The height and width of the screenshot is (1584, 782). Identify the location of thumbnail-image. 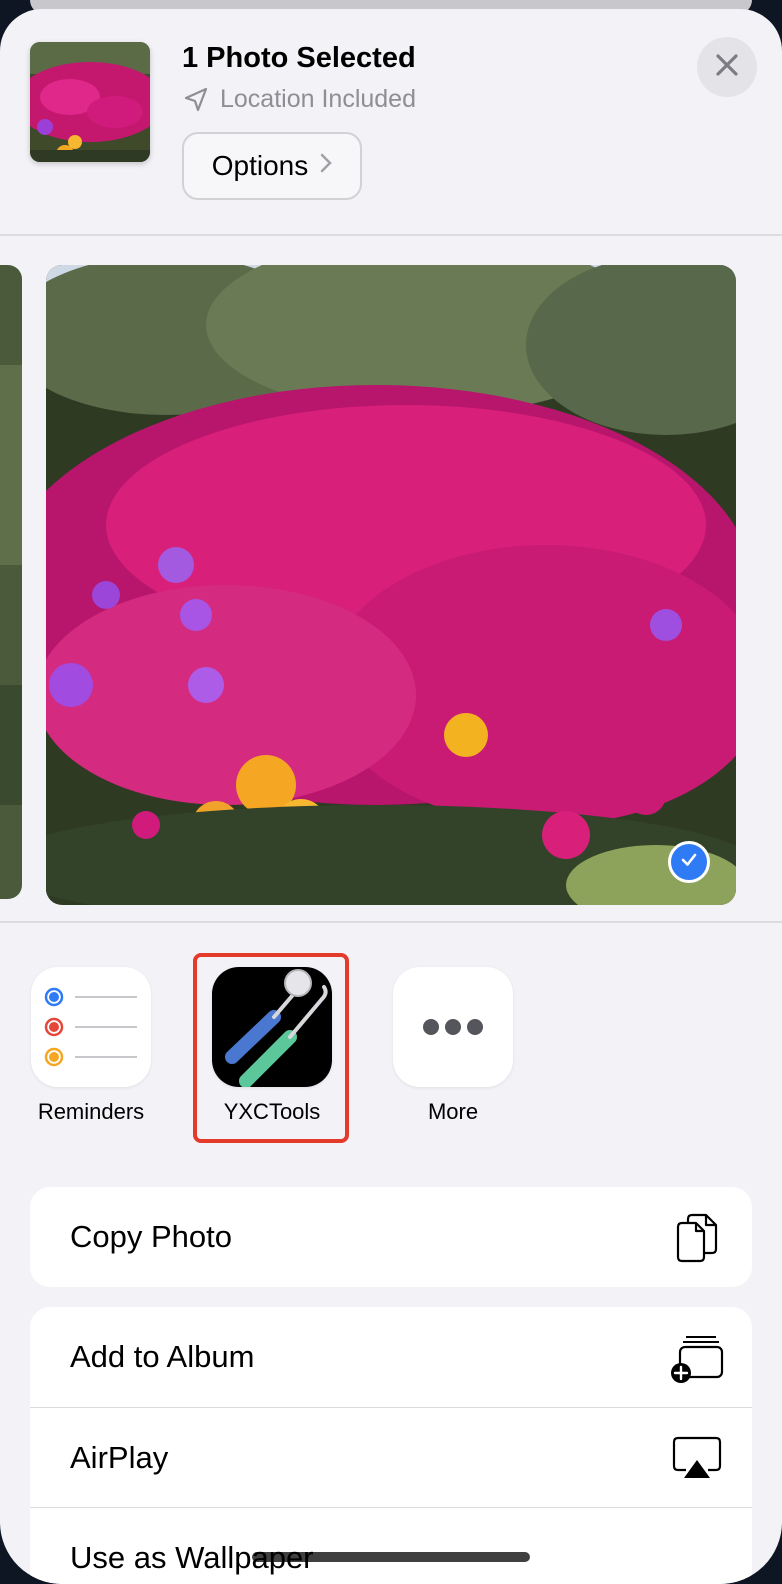
(90, 102).